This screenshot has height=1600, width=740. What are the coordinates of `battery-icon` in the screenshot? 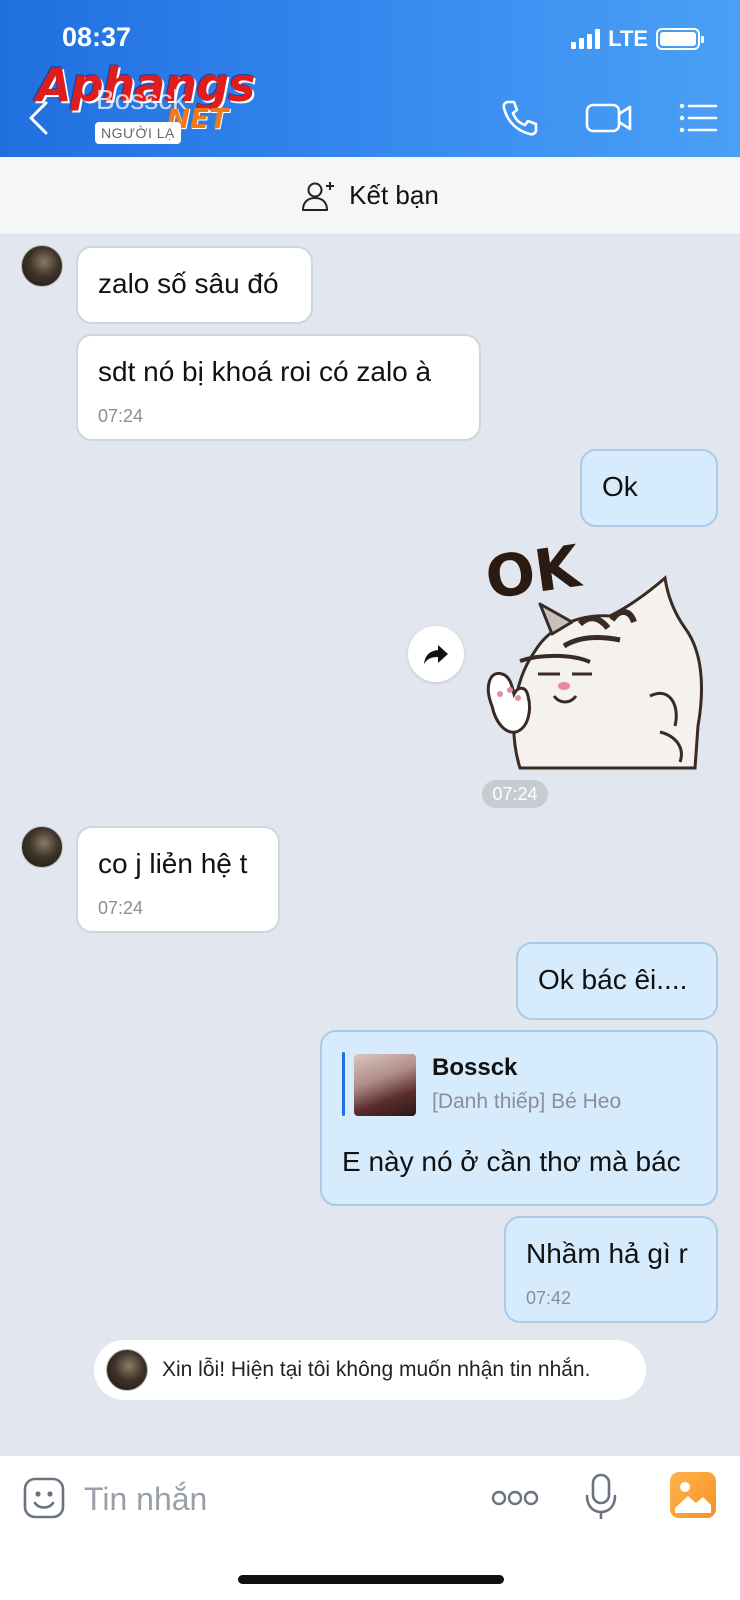 It's located at (680, 39).